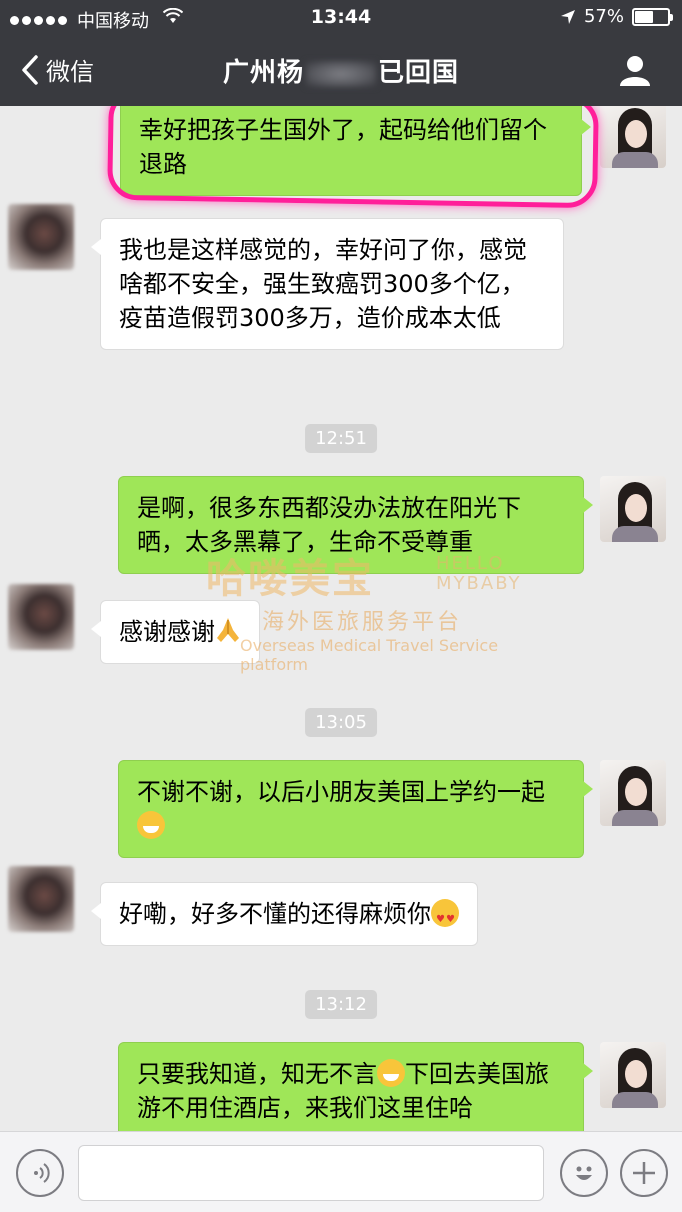 This screenshot has width=682, height=1212. Describe the element at coordinates (419, 73) in the screenshot. I see `chat-title-right: 已回国` at that location.